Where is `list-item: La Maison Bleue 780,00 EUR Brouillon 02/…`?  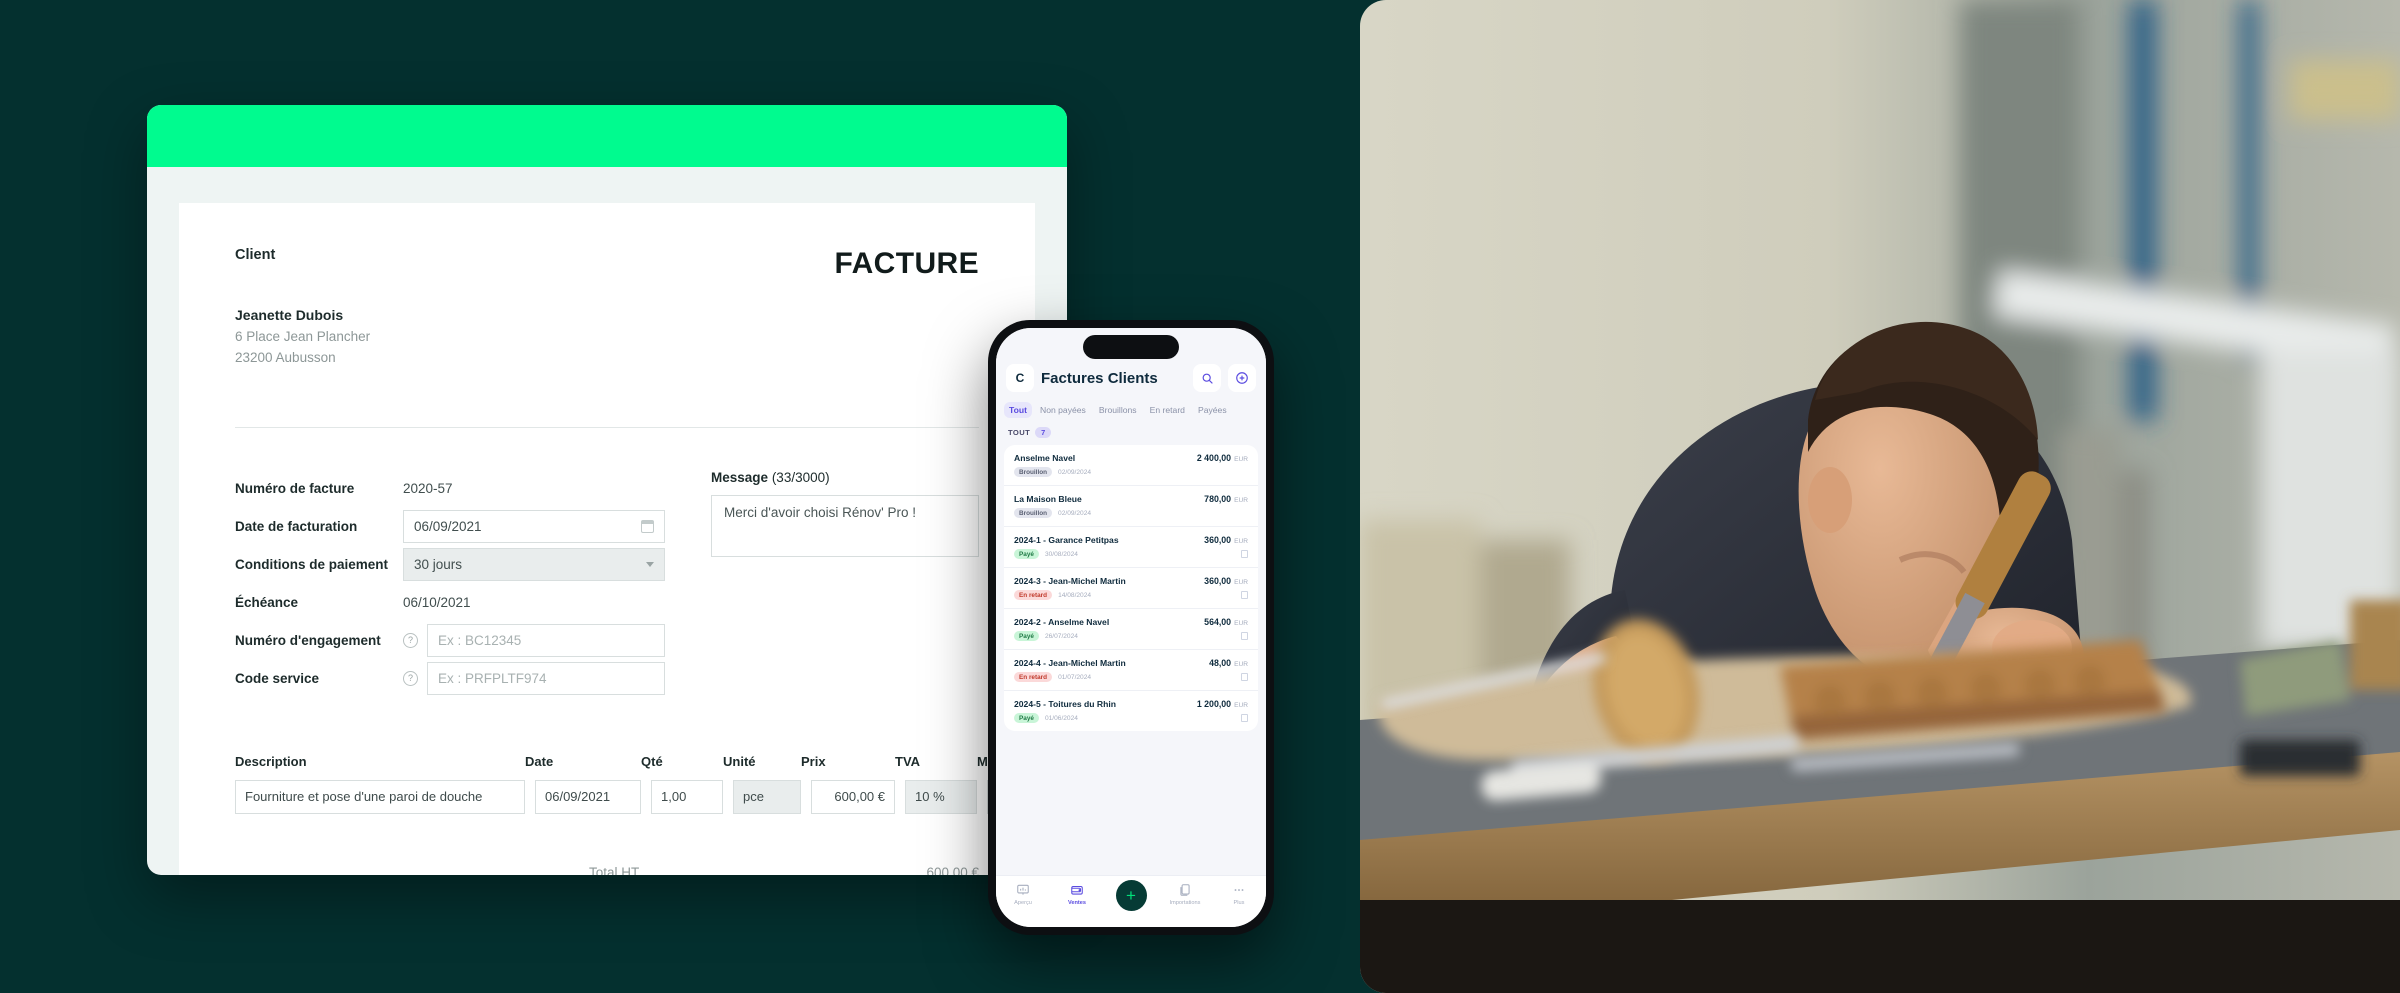 list-item: La Maison Bleue 780,00 EUR Brouillon 02/… is located at coordinates (1131, 506).